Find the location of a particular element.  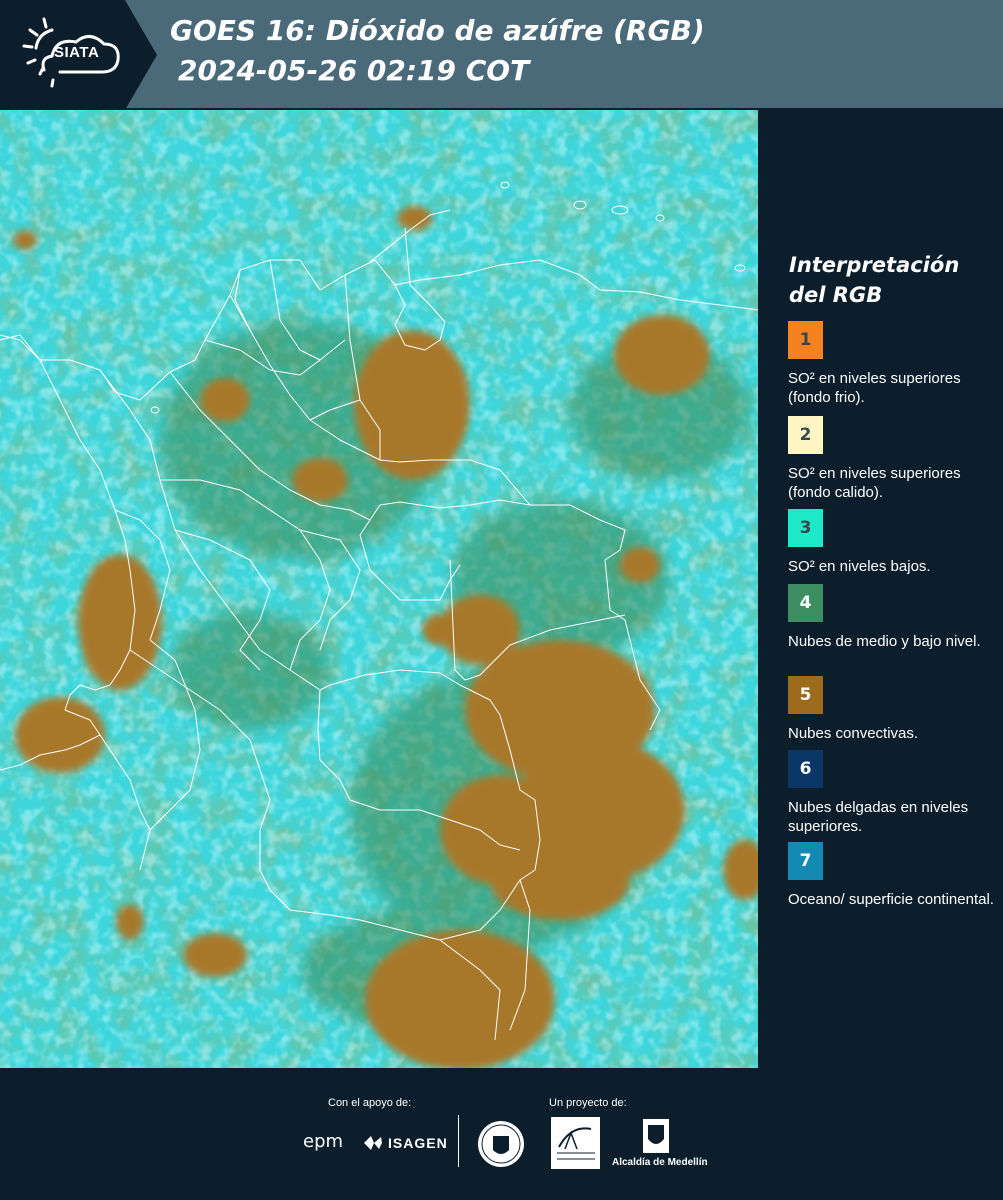

legend-swatch: 6 is located at coordinates (805, 769).